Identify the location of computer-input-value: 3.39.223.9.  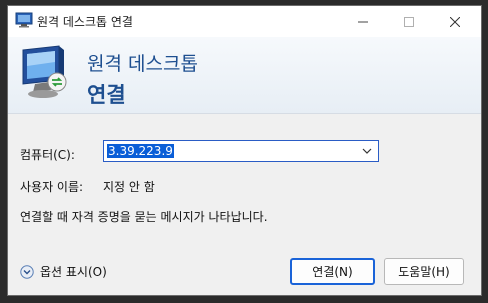
(140, 151).